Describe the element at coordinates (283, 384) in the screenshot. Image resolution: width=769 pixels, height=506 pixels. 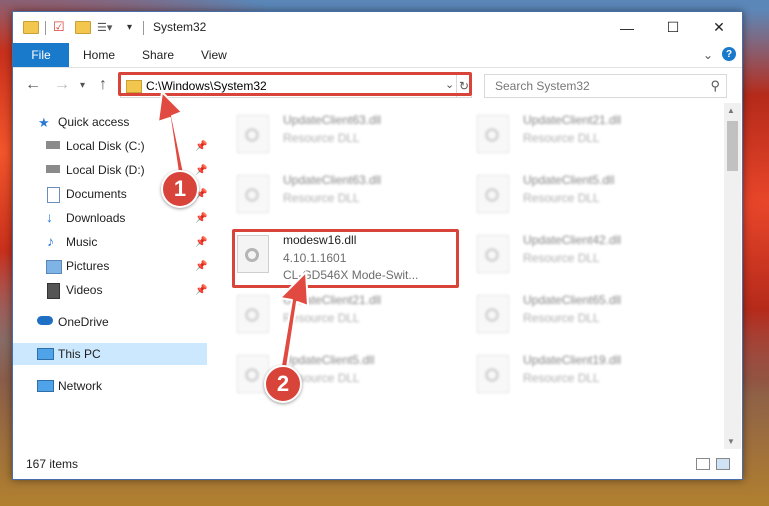
I see `callout-2: 2` at that location.